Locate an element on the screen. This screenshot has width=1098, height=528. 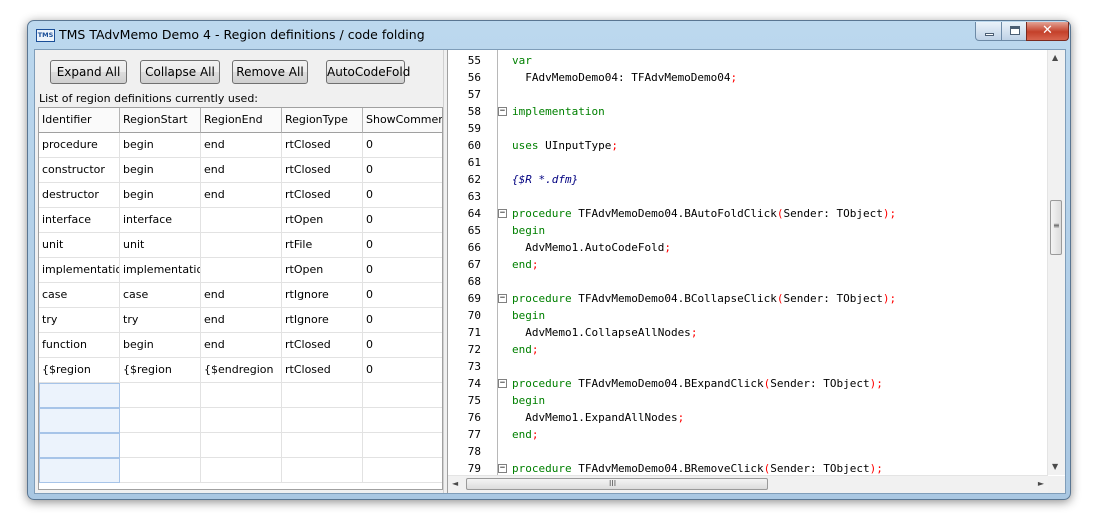
auto-code-fold-button: AutoCodeFold is located at coordinates (368, 72).